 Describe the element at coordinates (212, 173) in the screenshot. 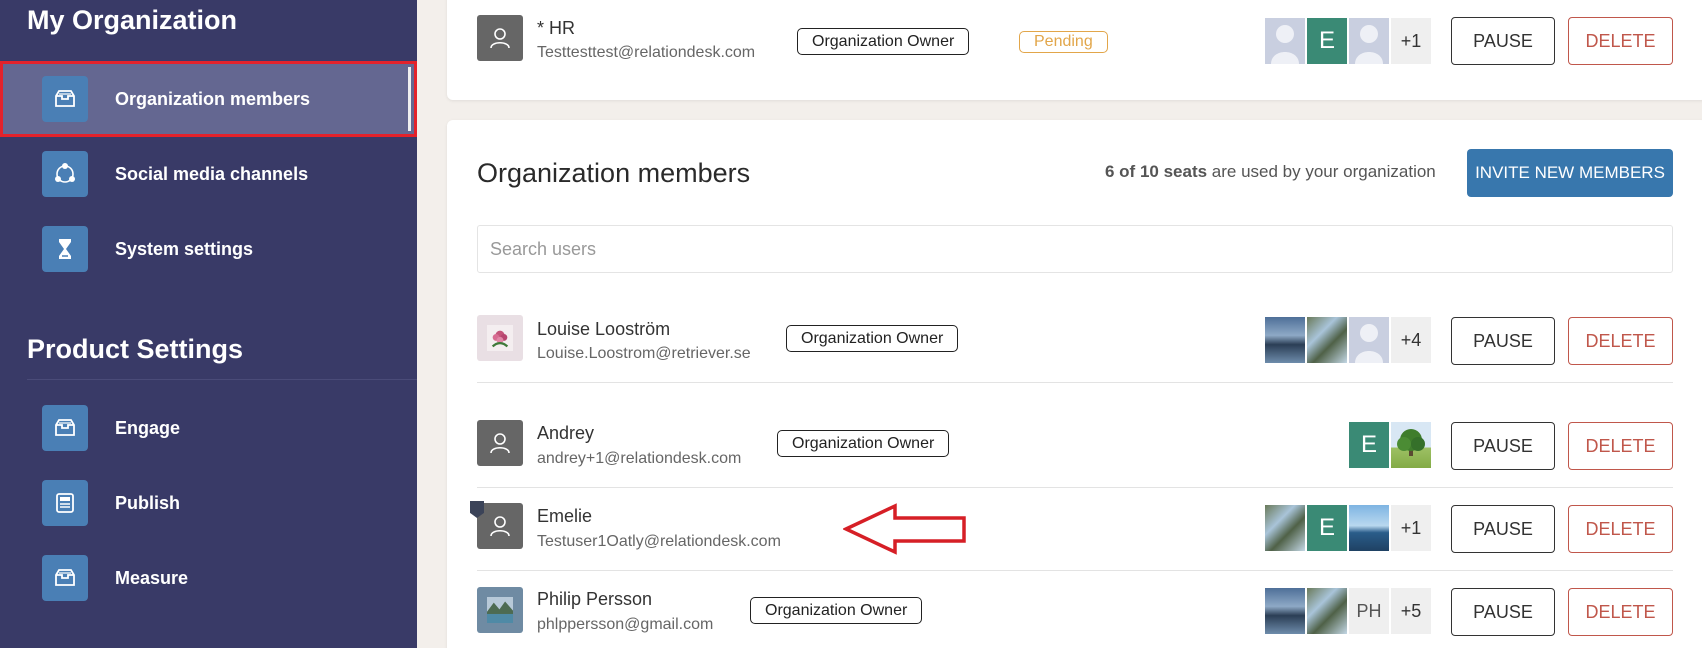

I see `sidebar-item-label: Social media channels` at that location.